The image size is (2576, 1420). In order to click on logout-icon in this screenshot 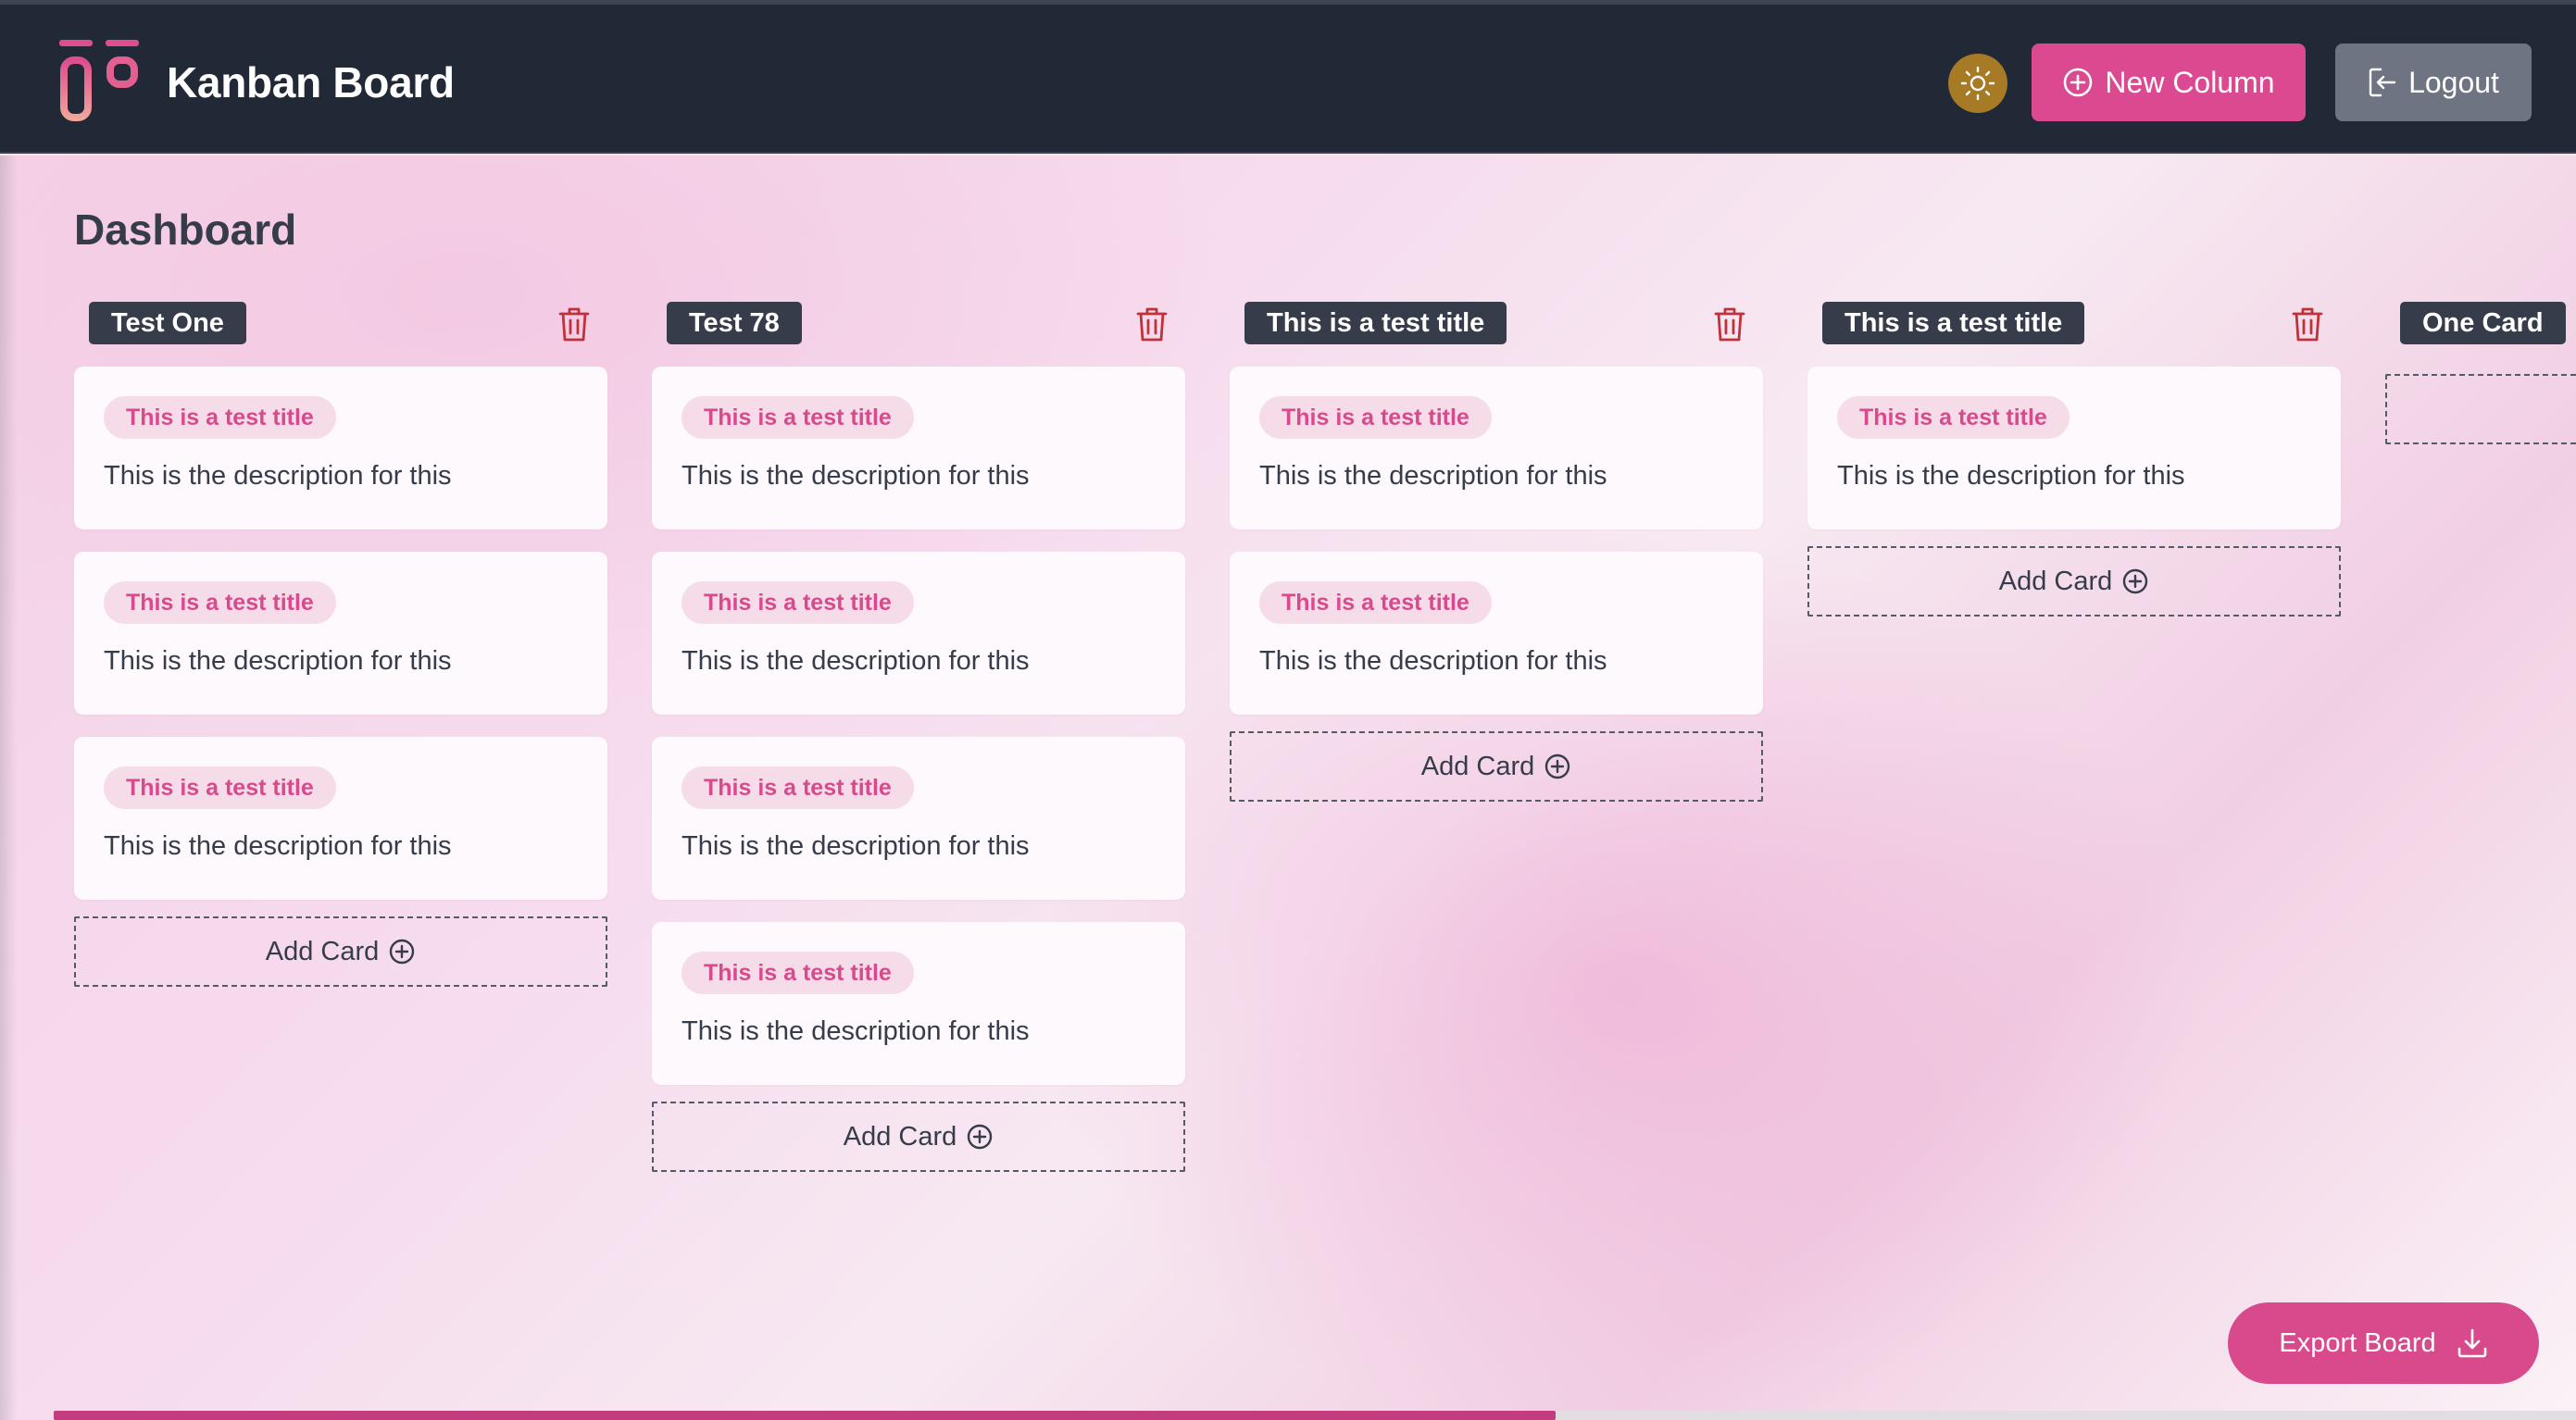, I will do `click(2382, 82)`.